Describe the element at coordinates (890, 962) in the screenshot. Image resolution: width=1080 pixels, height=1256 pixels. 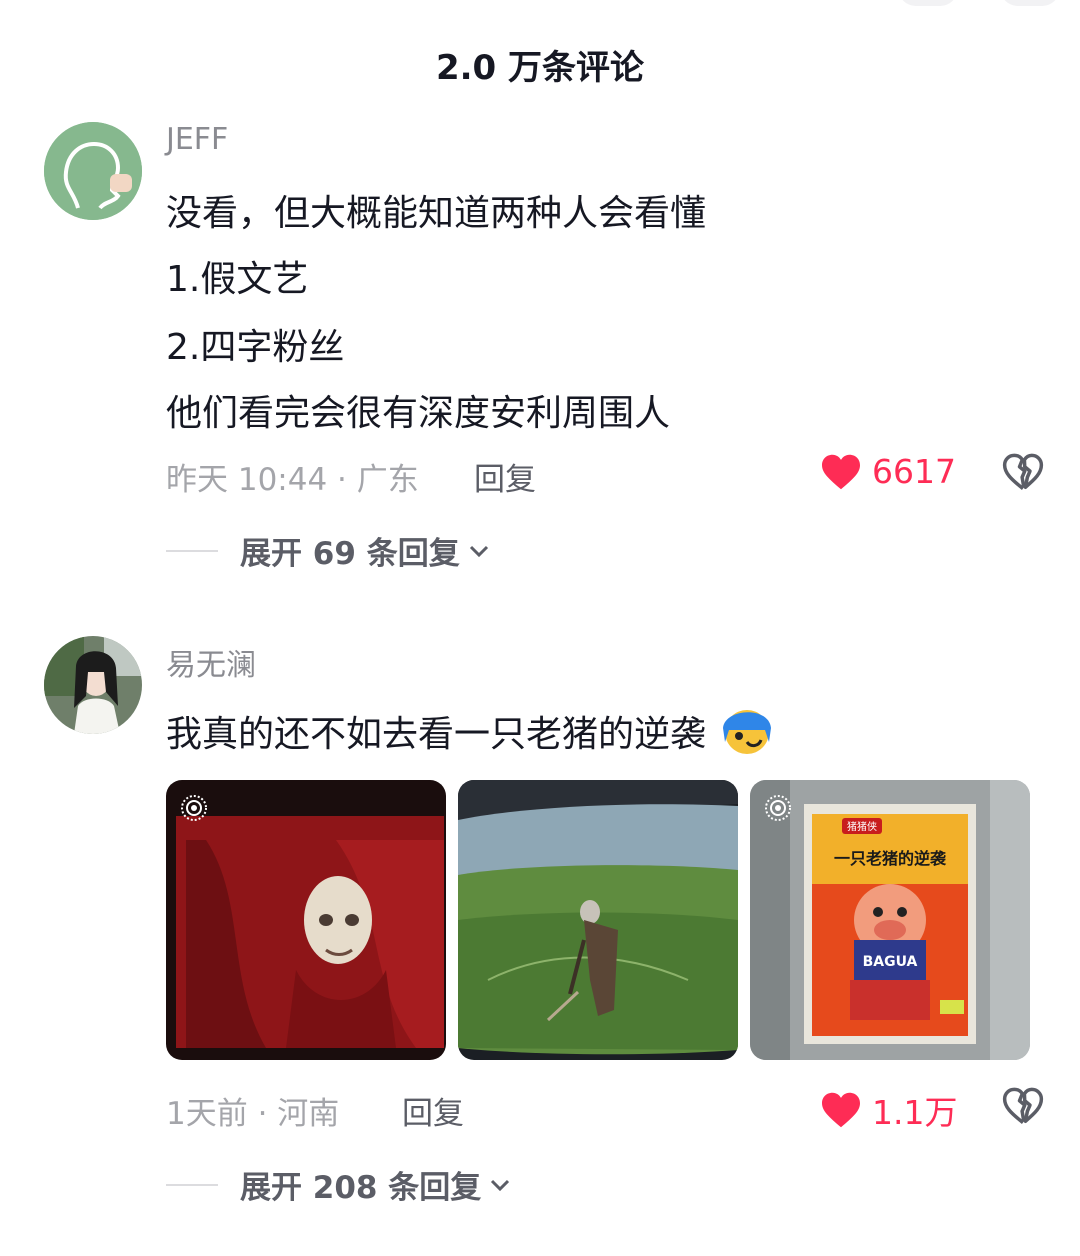
I see `magazine-text: BAGUA` at that location.